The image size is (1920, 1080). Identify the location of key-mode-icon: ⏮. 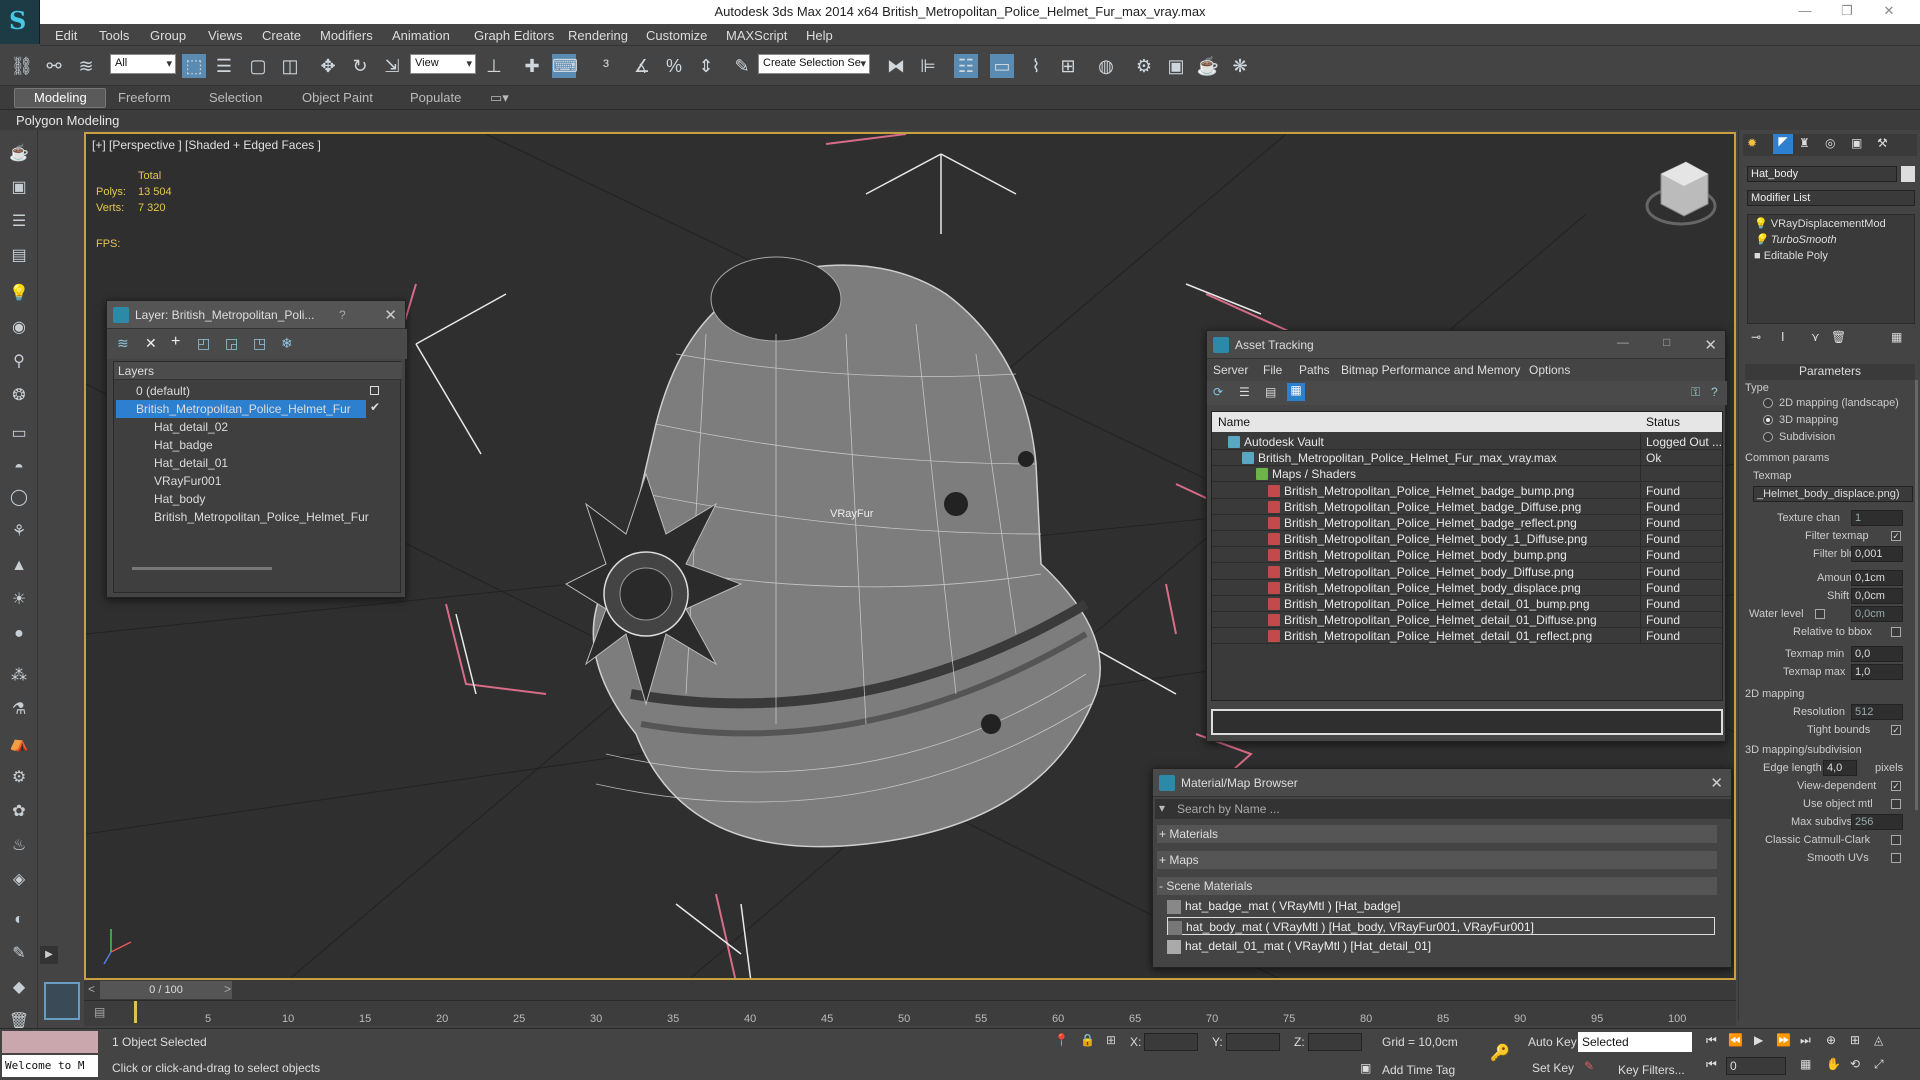
(1711, 1064).